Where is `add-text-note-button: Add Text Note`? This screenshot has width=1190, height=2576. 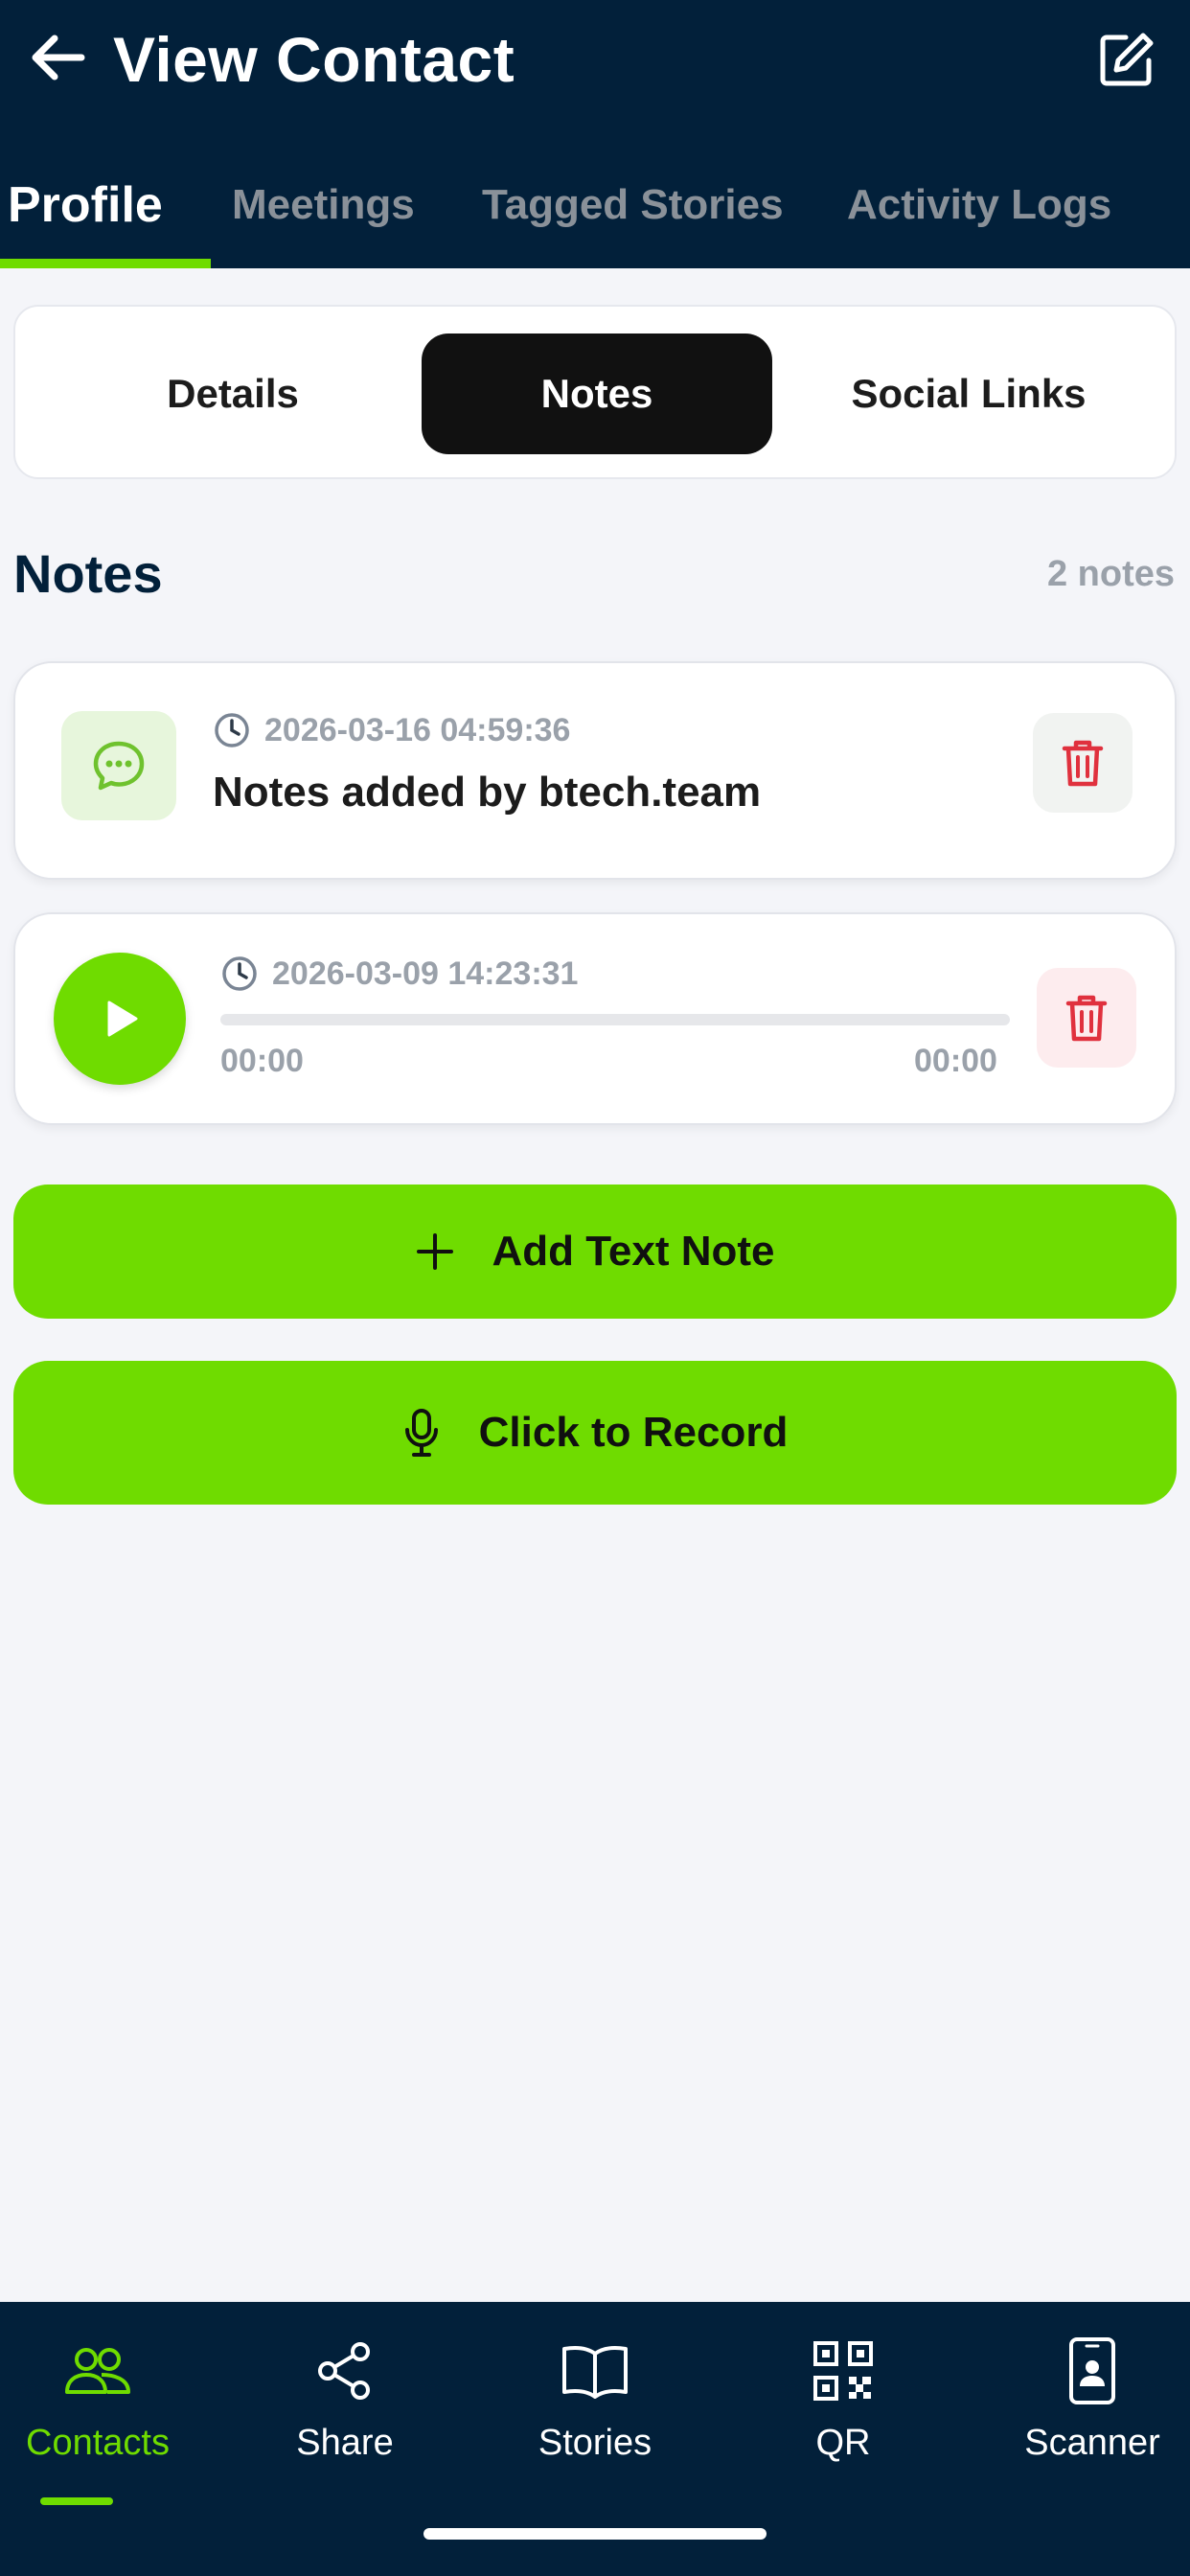
add-text-note-button: Add Text Note is located at coordinates (595, 1251).